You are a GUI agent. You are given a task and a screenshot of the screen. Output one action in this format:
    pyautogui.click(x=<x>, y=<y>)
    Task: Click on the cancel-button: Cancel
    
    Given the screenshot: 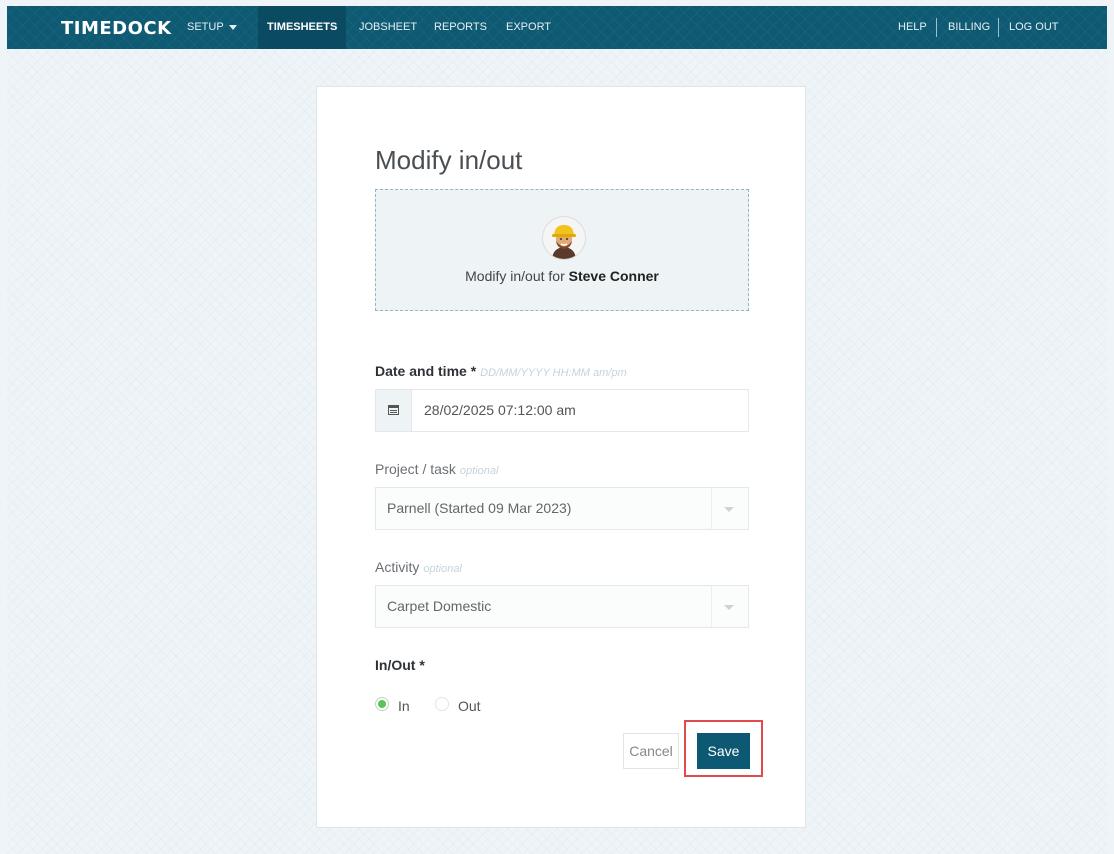 What is the action you would take?
    pyautogui.click(x=651, y=751)
    